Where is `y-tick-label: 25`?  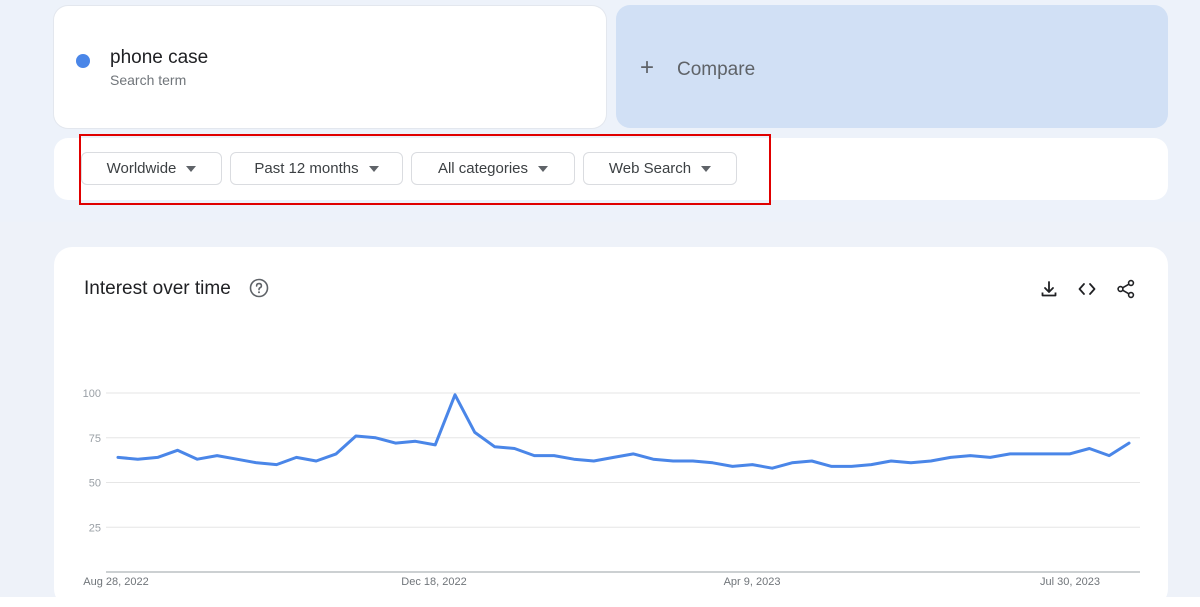
y-tick-label: 25 is located at coordinates (95, 528).